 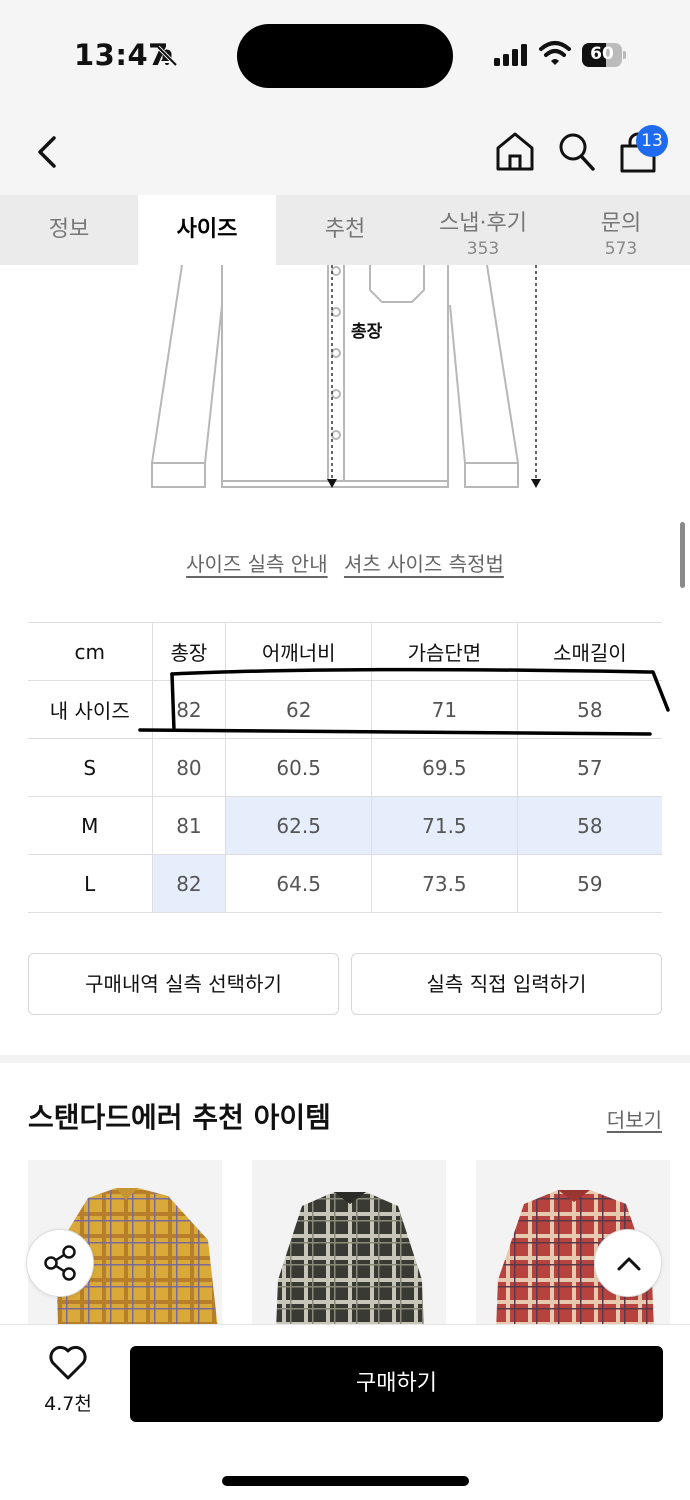 What do you see at coordinates (346, 376) in the screenshot?
I see `shirt-measurement-diagram: 총장` at bounding box center [346, 376].